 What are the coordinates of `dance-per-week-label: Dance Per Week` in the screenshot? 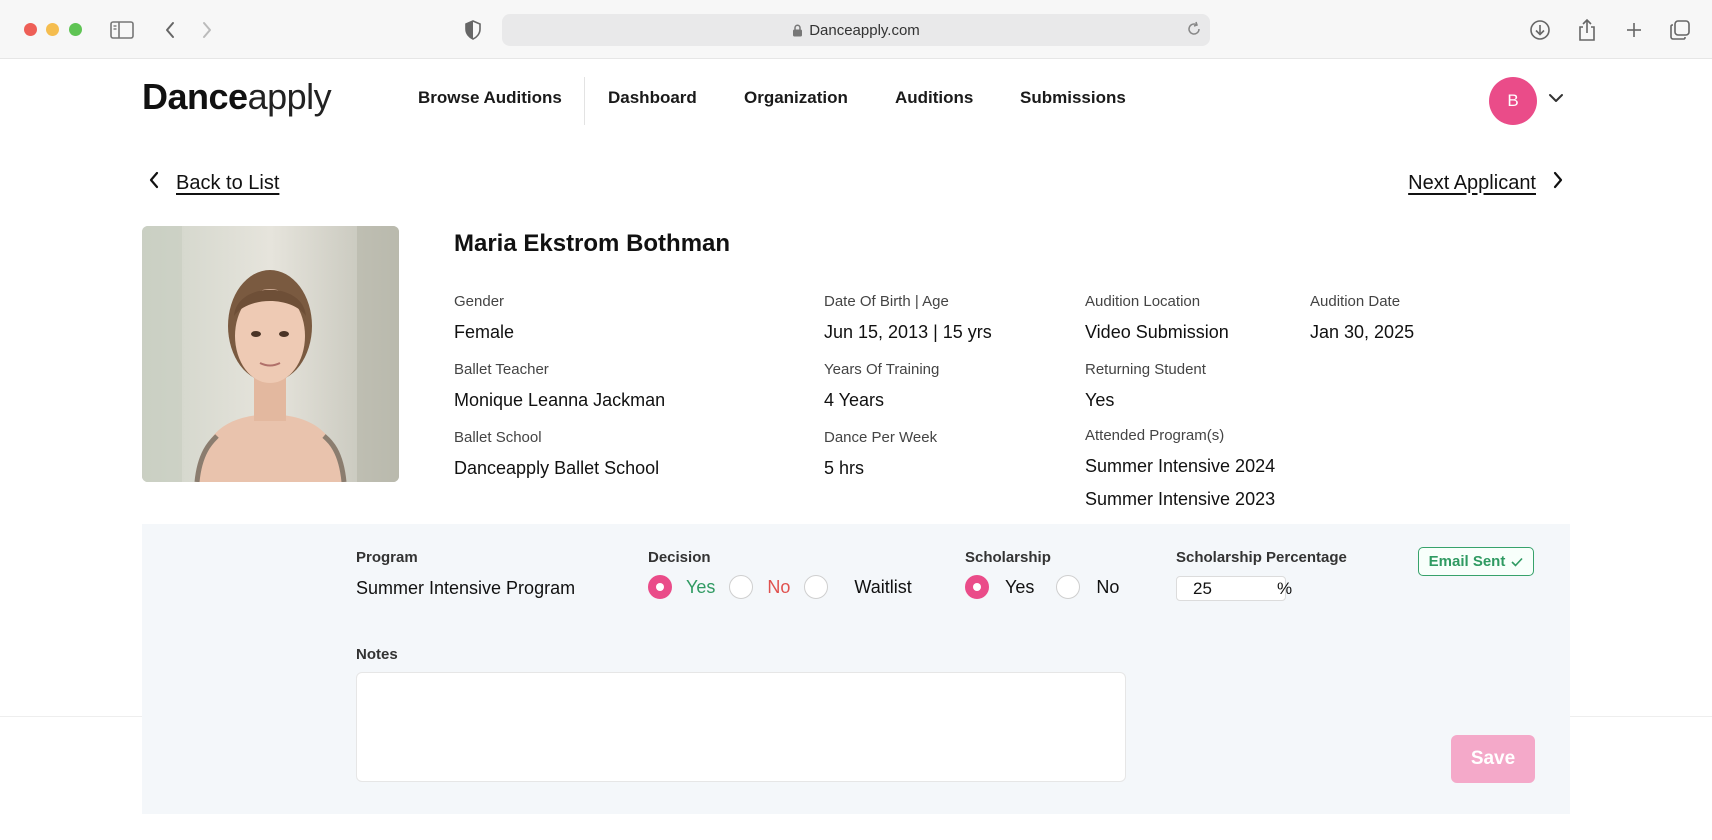 It's located at (881, 437).